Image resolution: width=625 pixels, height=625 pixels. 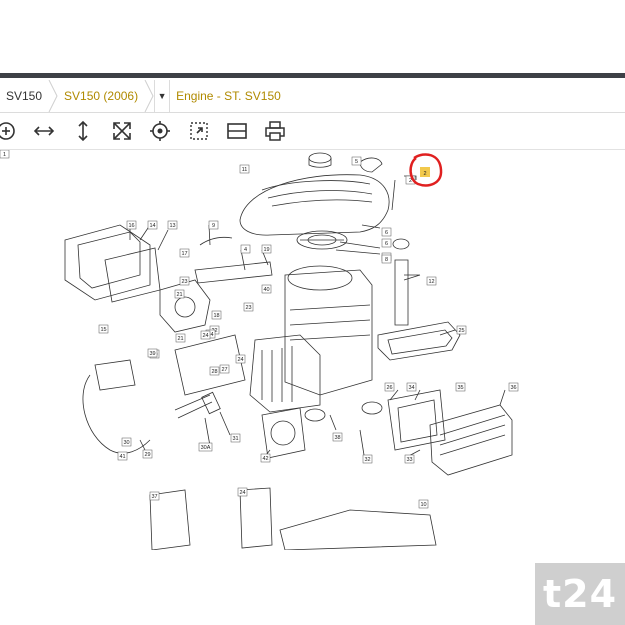 What do you see at coordinates (162, 96) in the screenshot?
I see `chevron-down-icon: ▼` at bounding box center [162, 96].